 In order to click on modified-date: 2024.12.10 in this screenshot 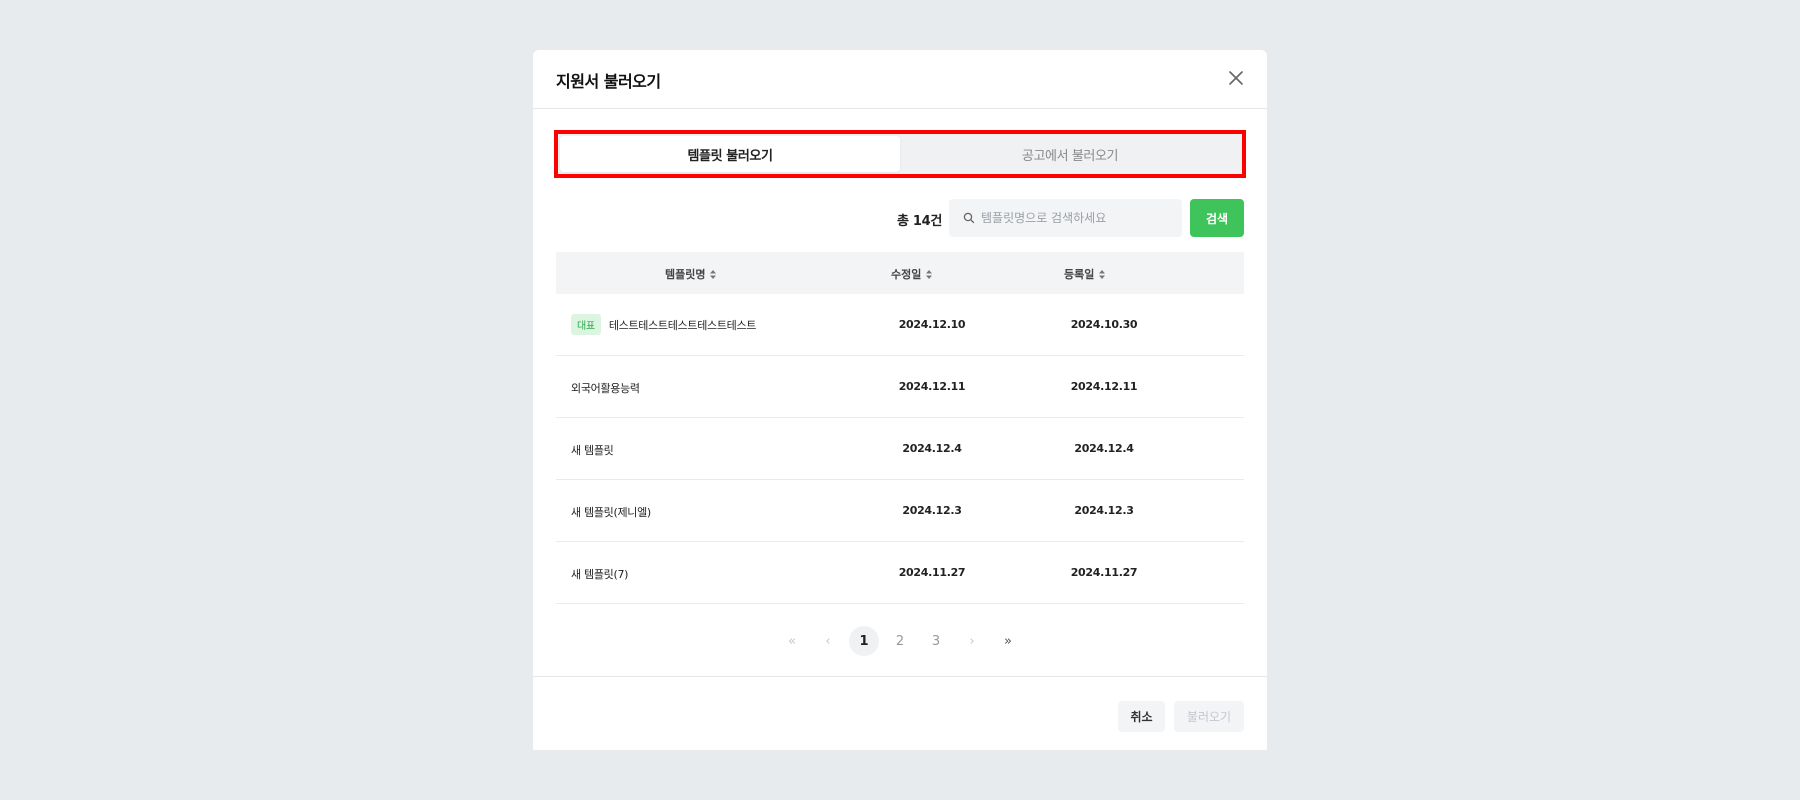, I will do `click(932, 324)`.